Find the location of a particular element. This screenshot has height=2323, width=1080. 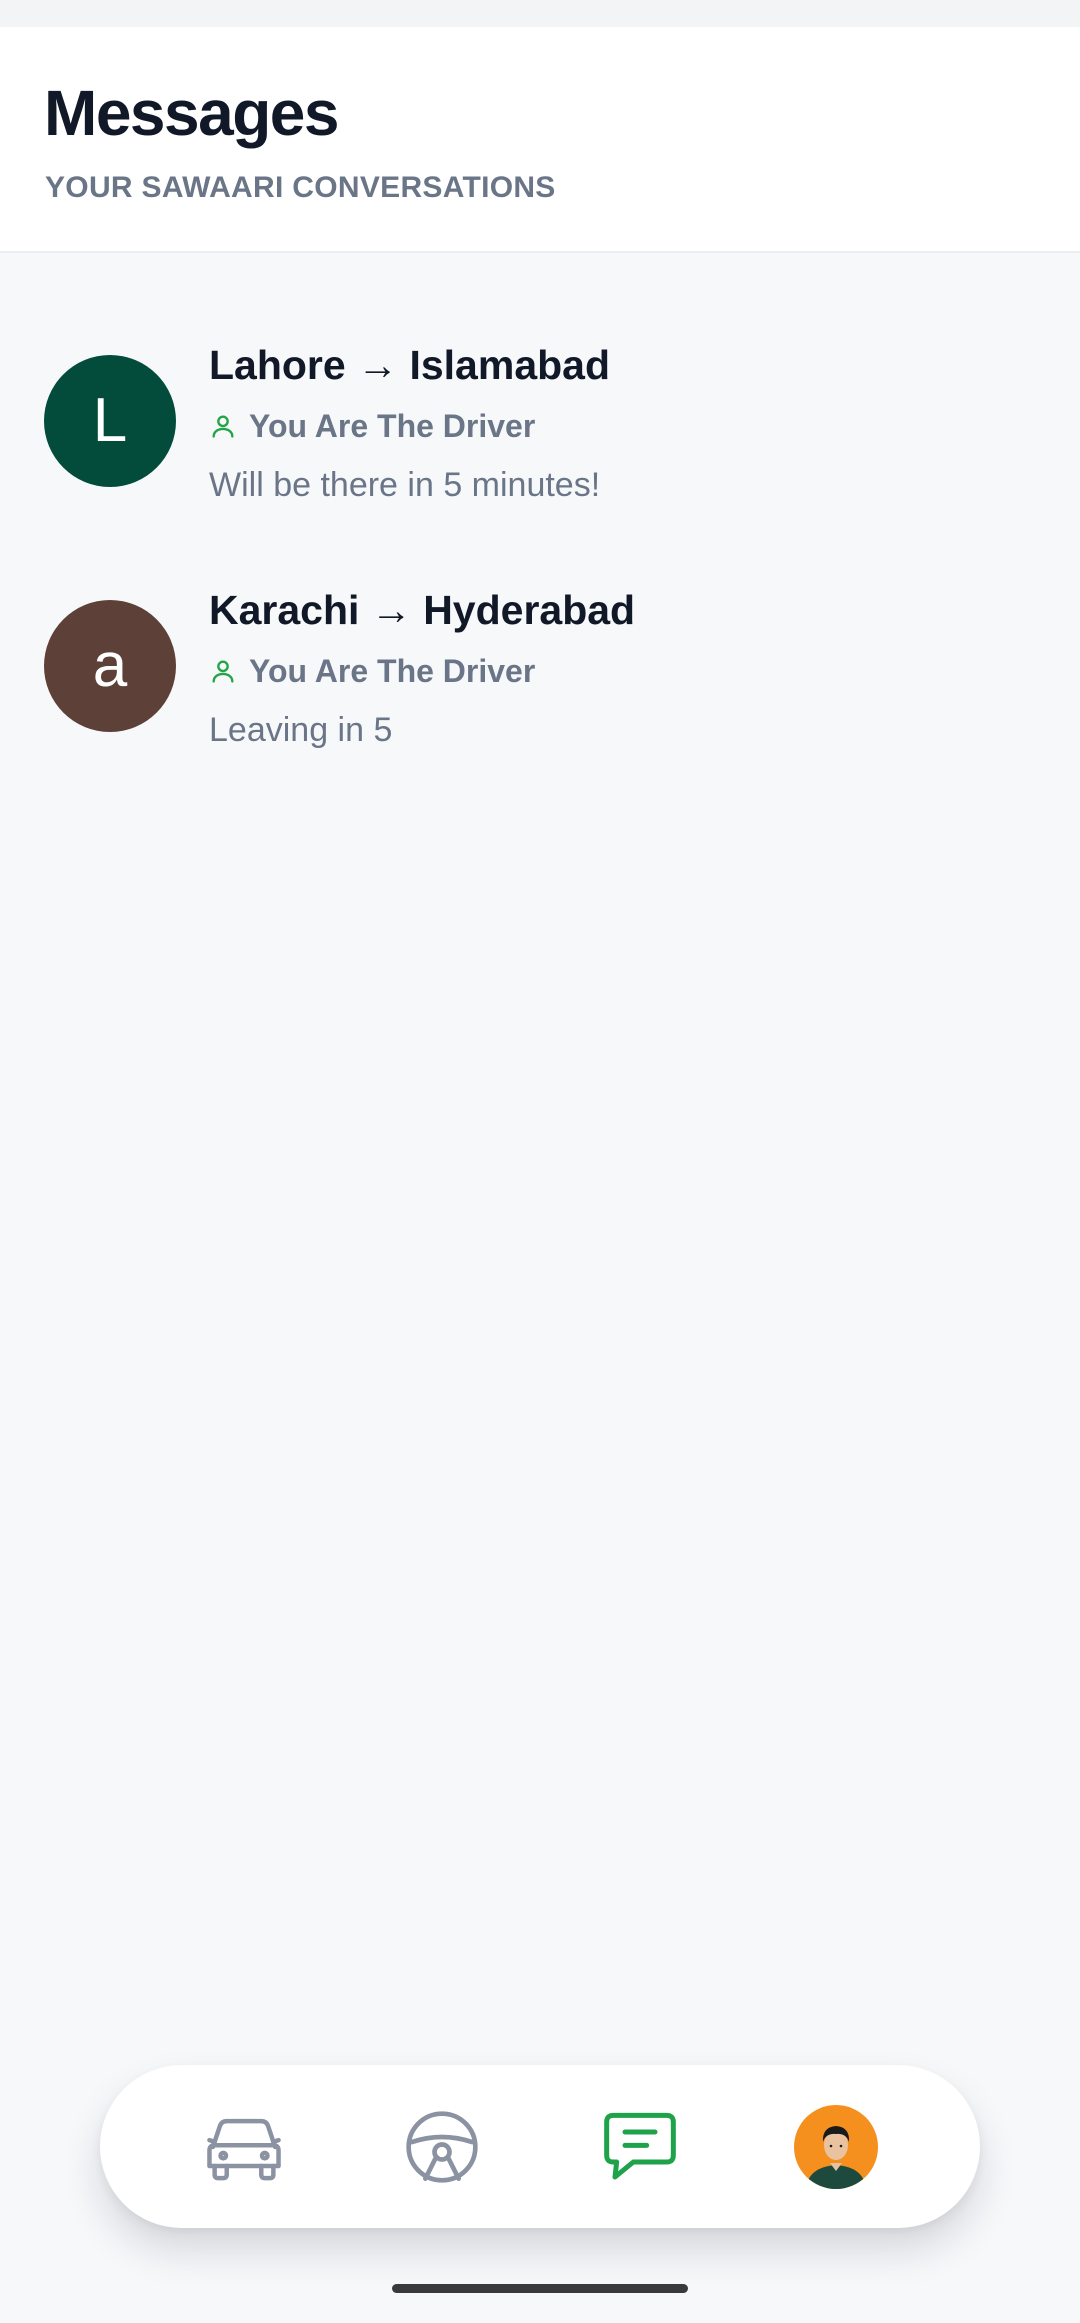

profile-avatar is located at coordinates (836, 2147).